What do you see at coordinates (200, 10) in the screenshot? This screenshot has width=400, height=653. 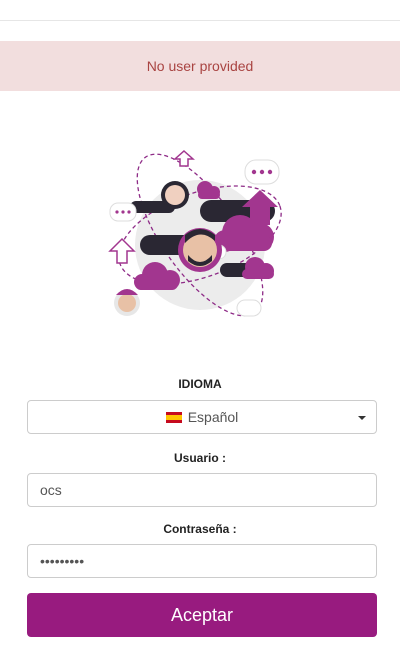 I see `top-bar` at bounding box center [200, 10].